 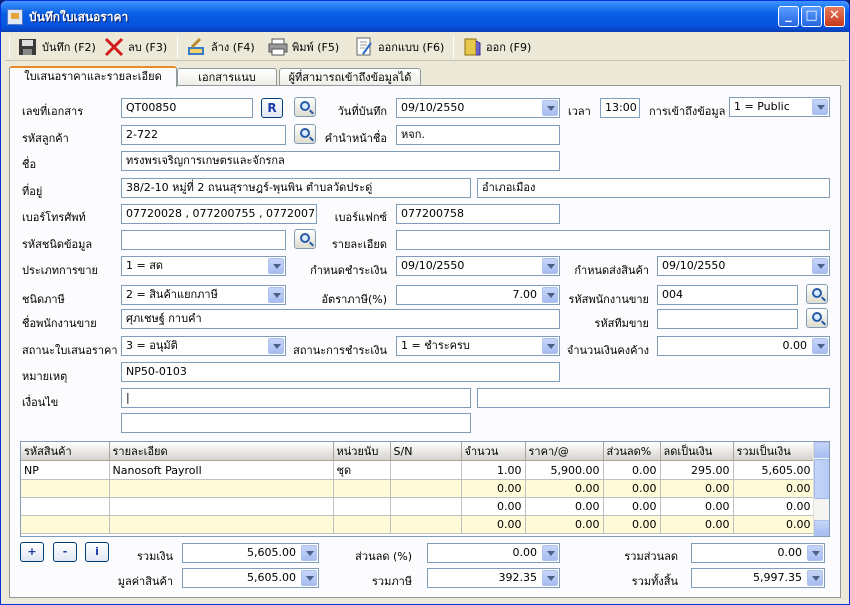 I want to click on col-header-unit: หน่วยนับ, so click(x=362, y=451).